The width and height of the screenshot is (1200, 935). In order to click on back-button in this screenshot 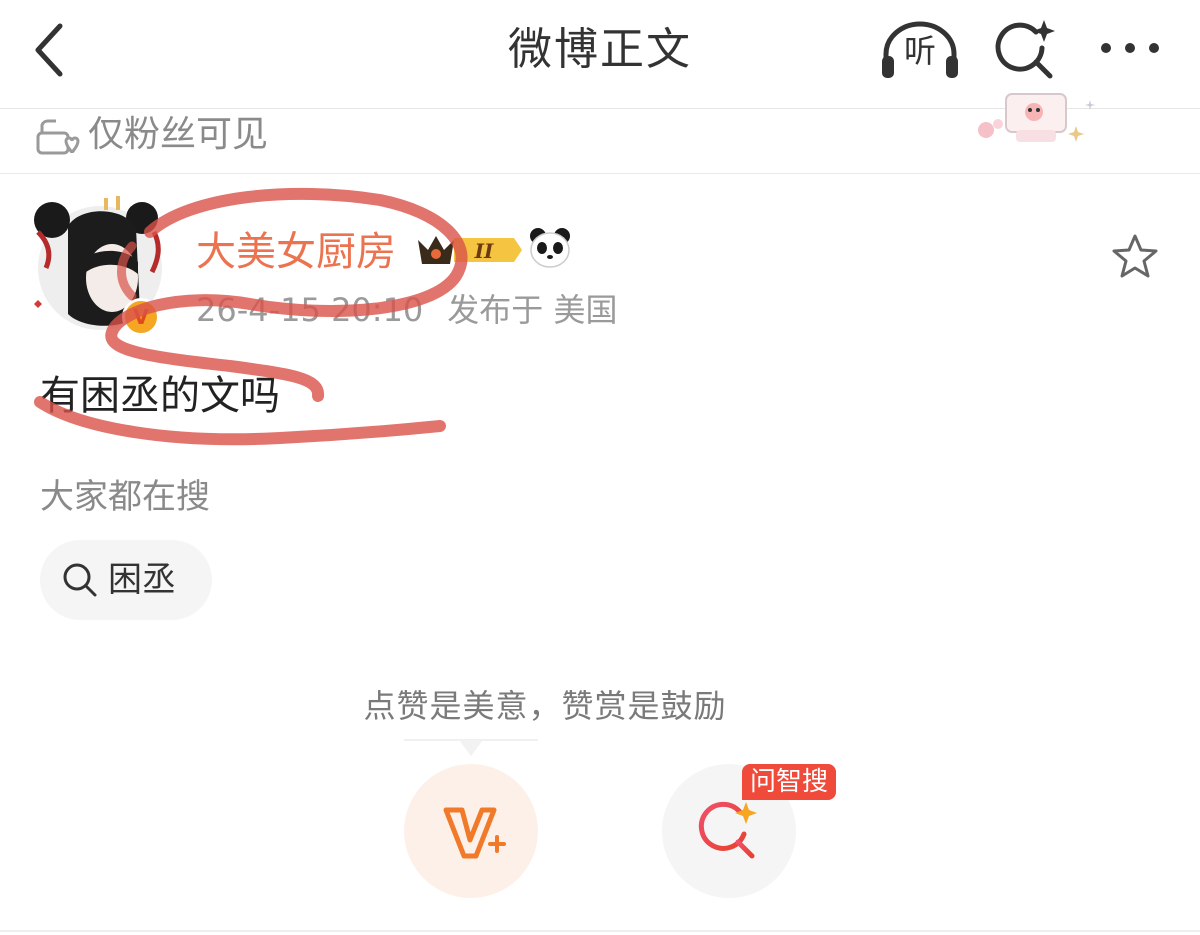, I will do `click(53, 50)`.